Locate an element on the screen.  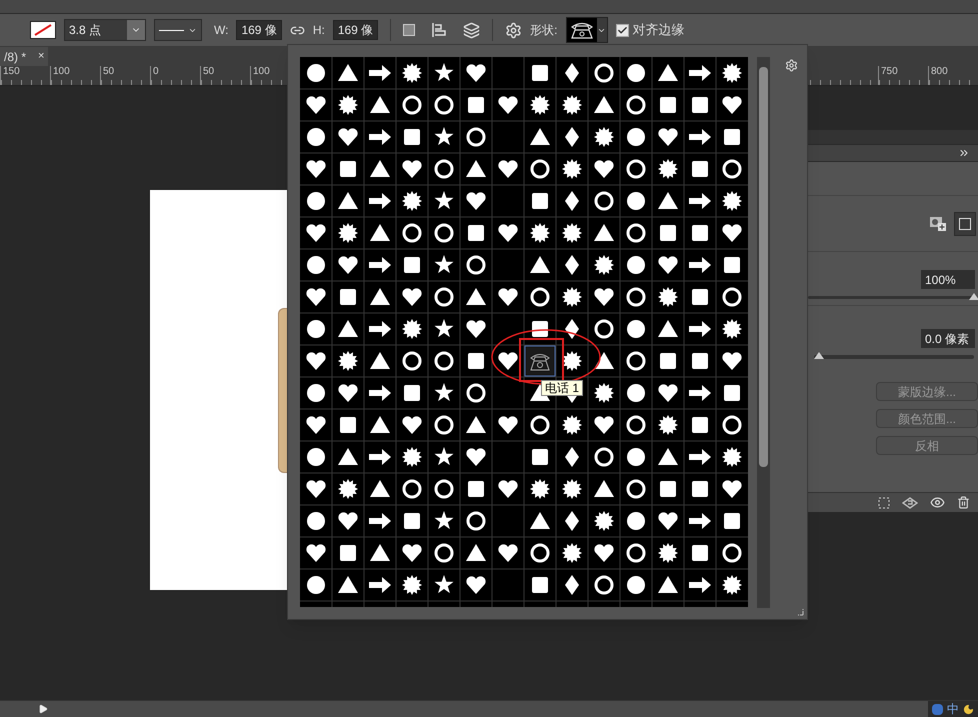
feather-field: 0.0 像素 is located at coordinates (948, 338).